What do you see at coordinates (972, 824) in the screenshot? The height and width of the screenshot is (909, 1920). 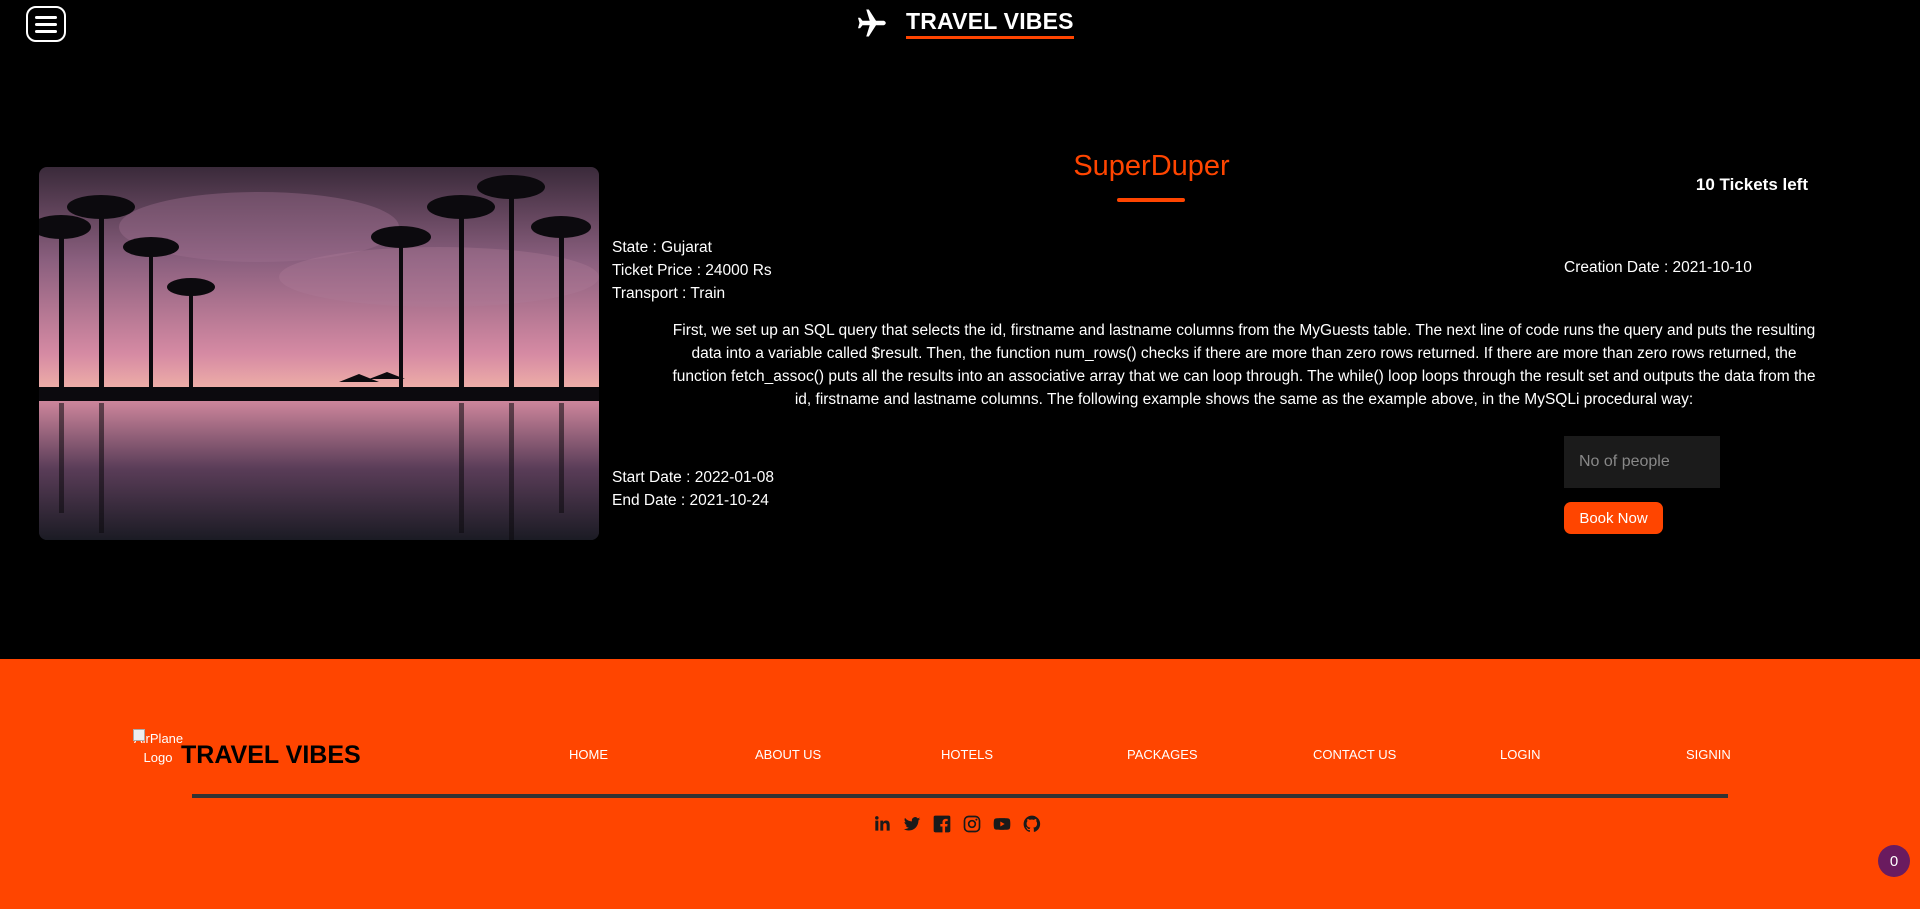 I see `instagram-icon` at bounding box center [972, 824].